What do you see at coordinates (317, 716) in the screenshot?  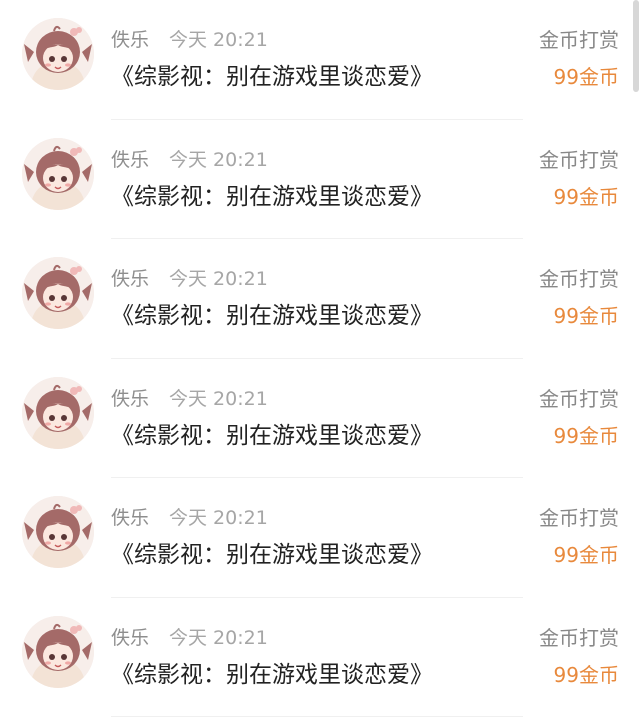 I see `divider` at bounding box center [317, 716].